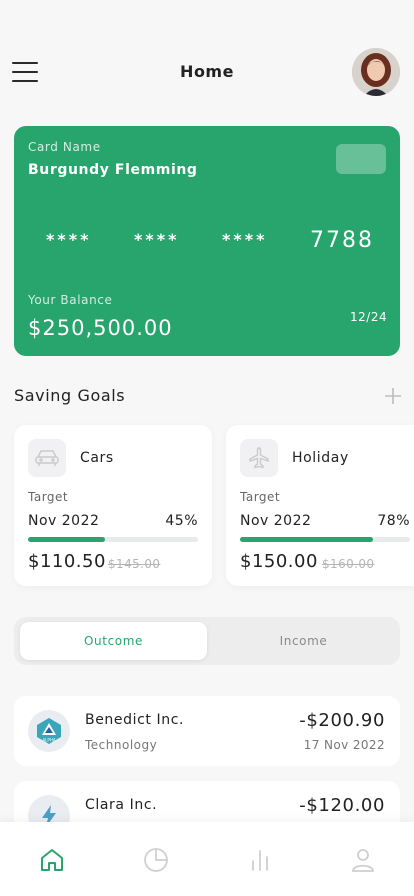  Describe the element at coordinates (70, 395) in the screenshot. I see `saving-goals-title: Saving Goals` at that location.